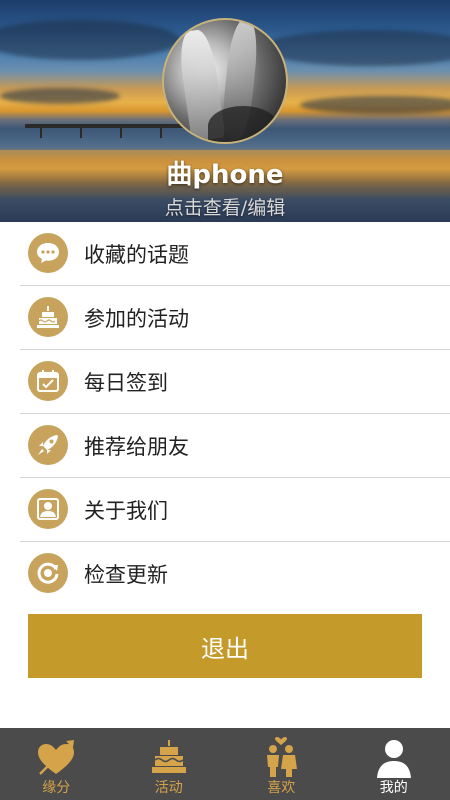 The height and width of the screenshot is (800, 450). What do you see at coordinates (48, 573) in the screenshot?
I see `refresh-icon` at bounding box center [48, 573].